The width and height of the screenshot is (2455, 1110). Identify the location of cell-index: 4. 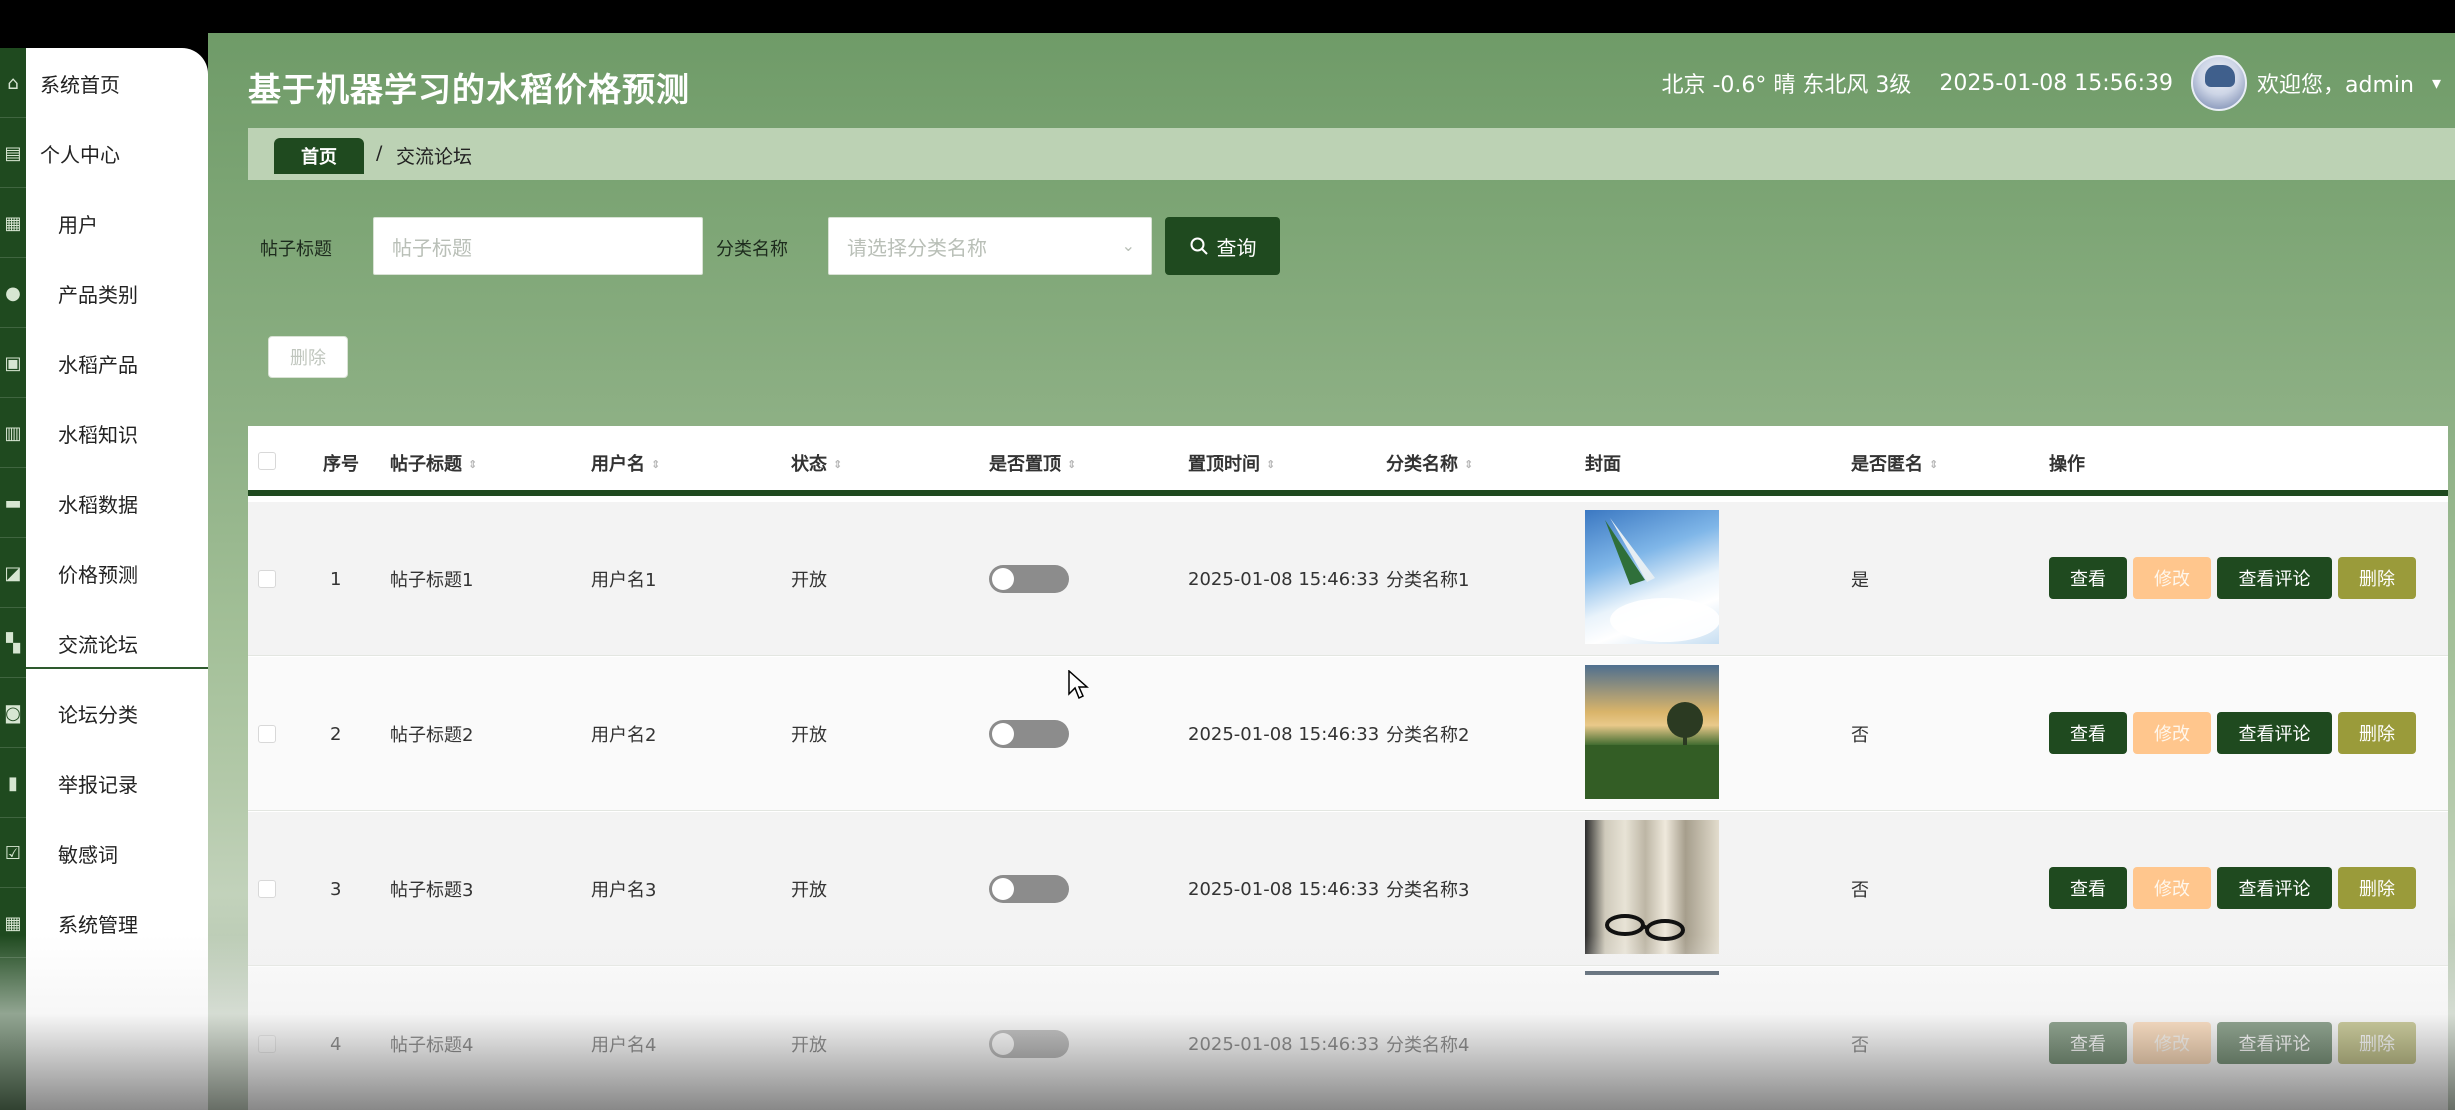
(336, 1044).